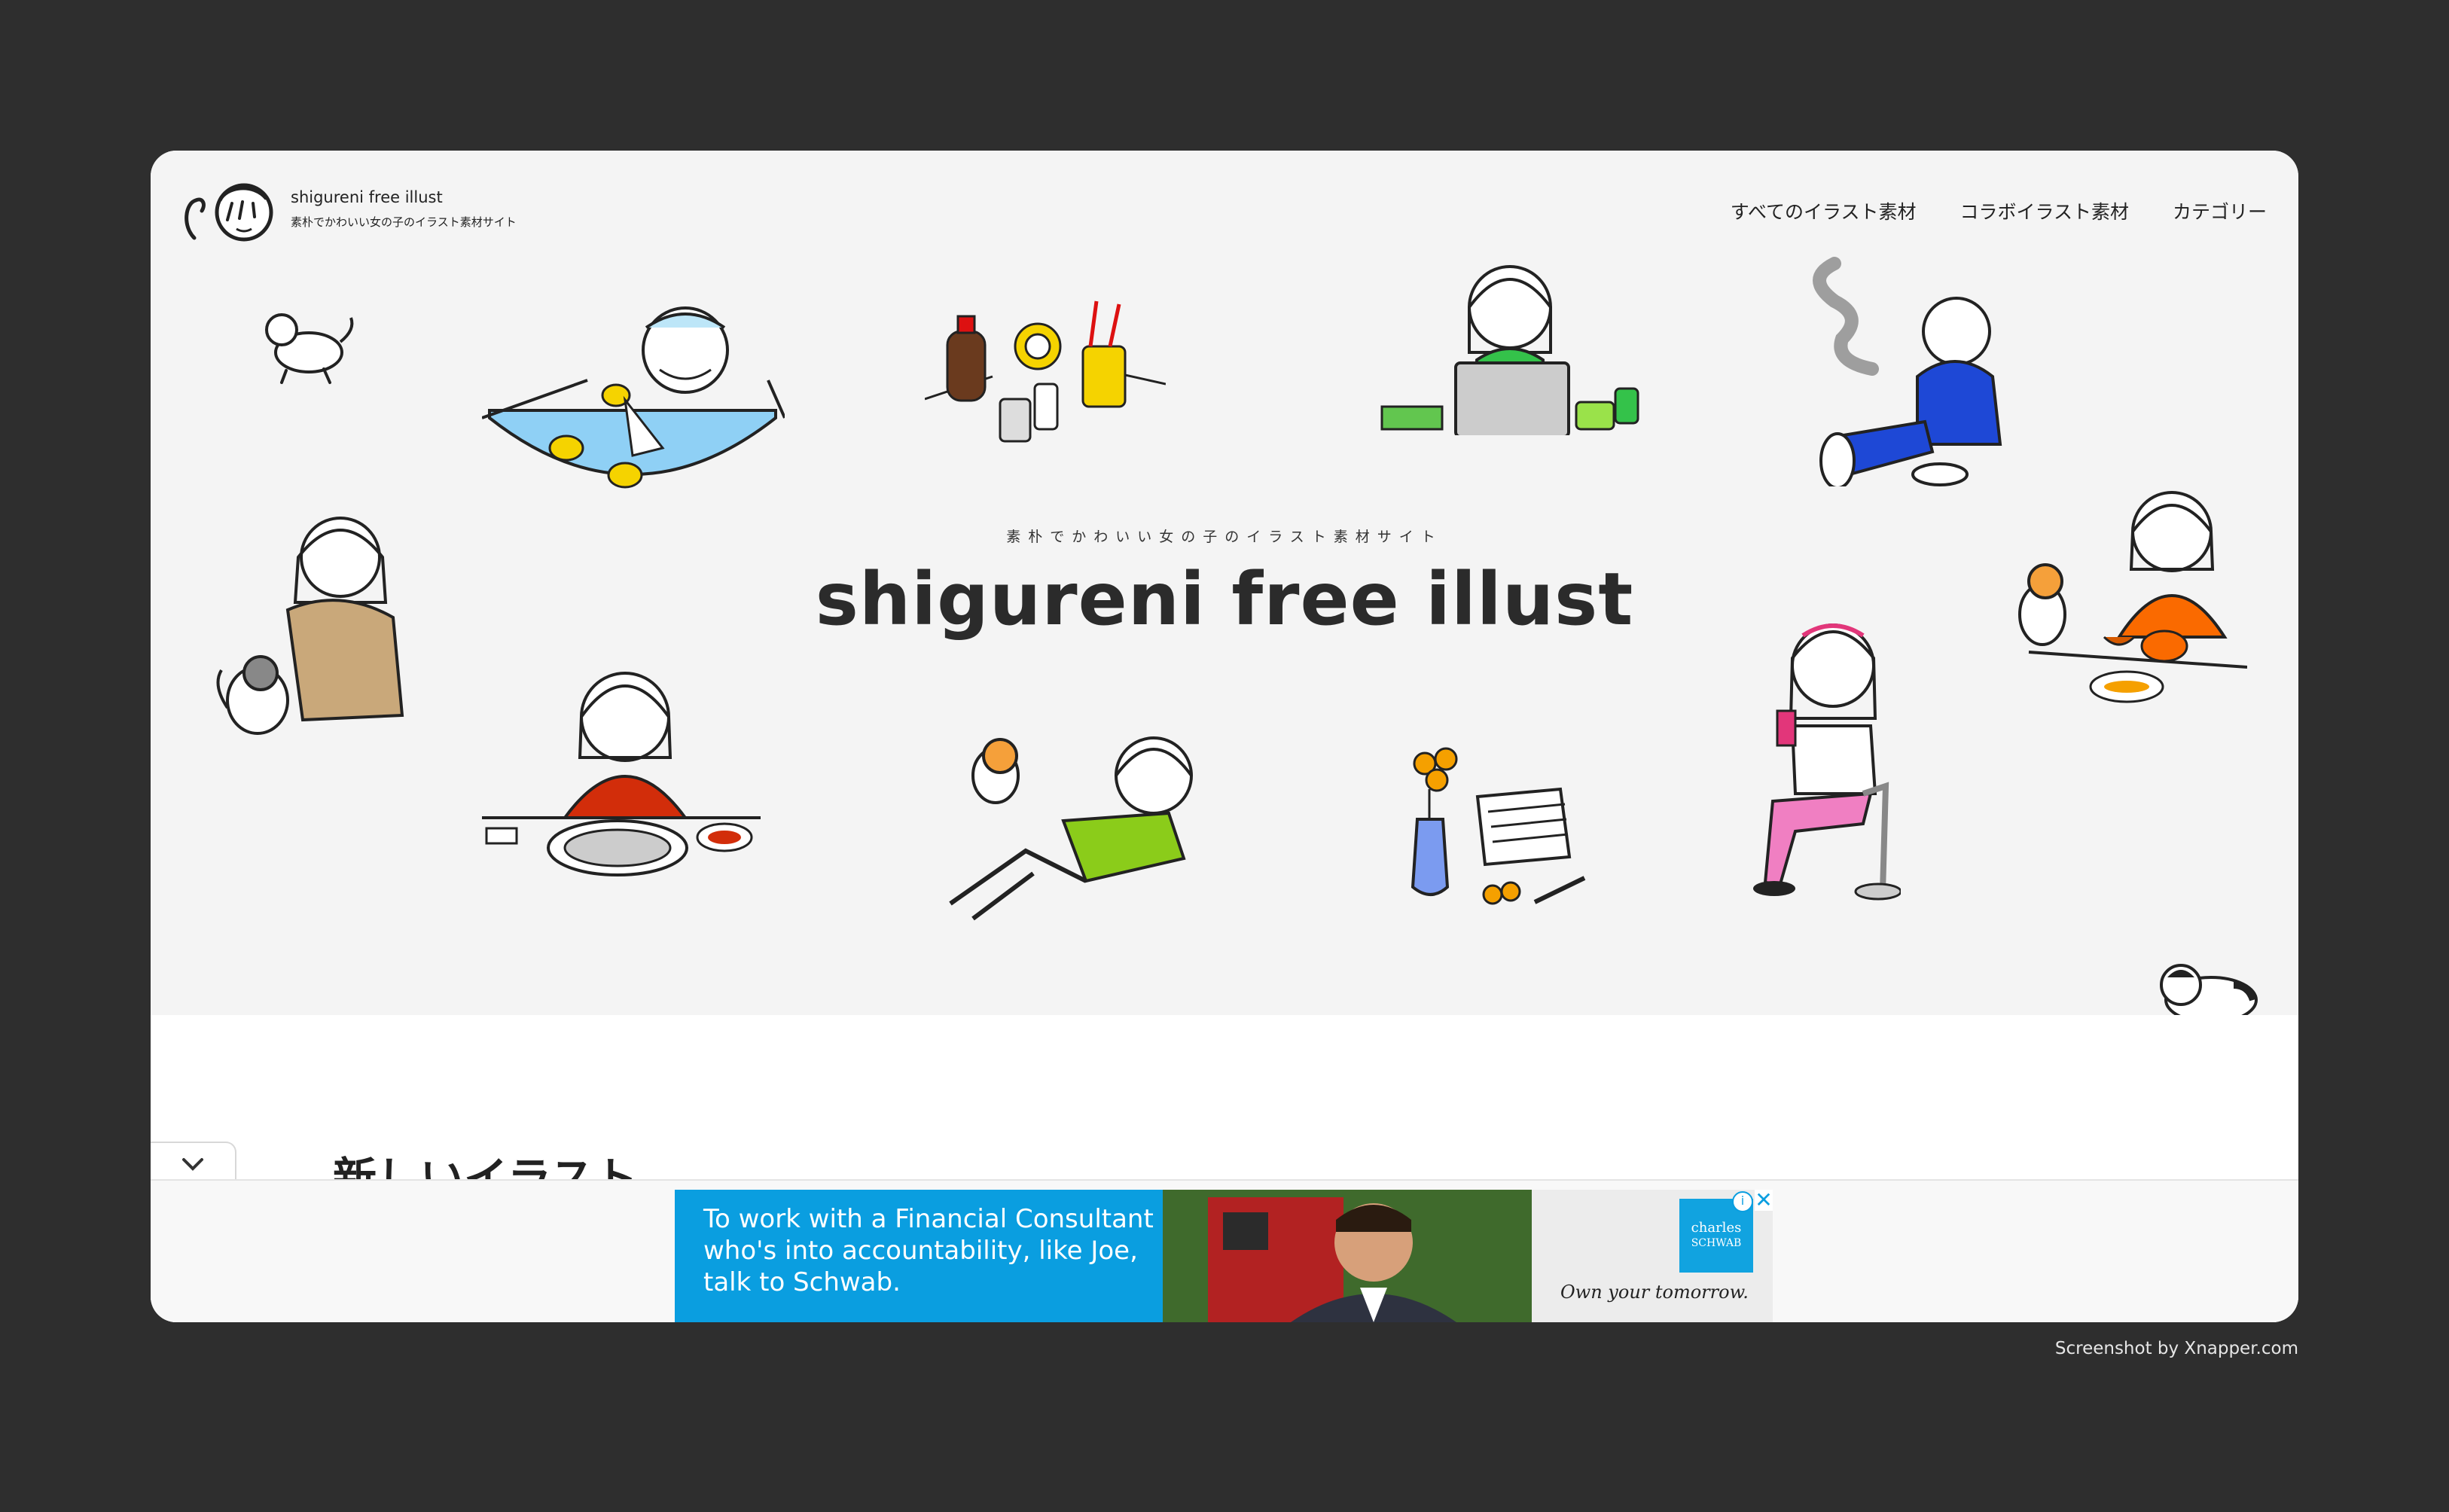 The image size is (2449, 1512). What do you see at coordinates (1496, 838) in the screenshot?
I see `vase-calendar-illustration` at bounding box center [1496, 838].